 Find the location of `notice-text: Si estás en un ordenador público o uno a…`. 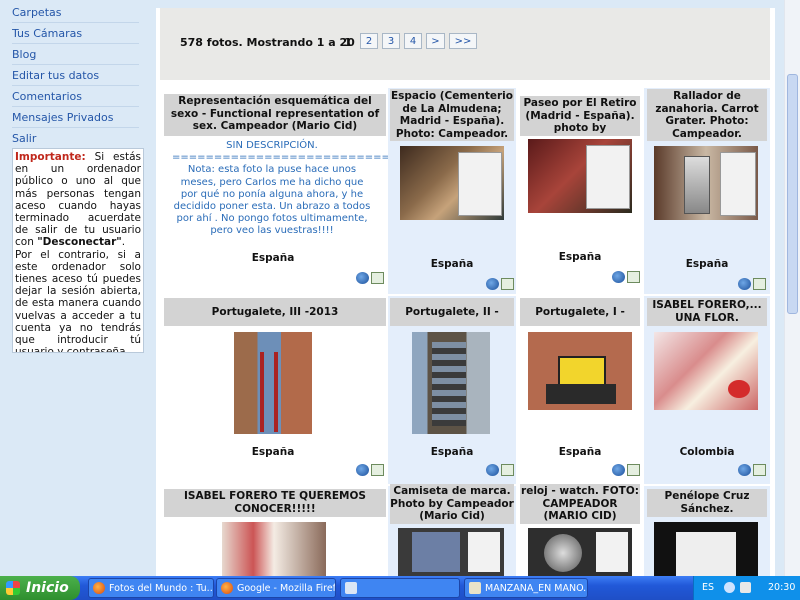

notice-text: Si estás en un ordenador público o uno a… is located at coordinates (78, 200).